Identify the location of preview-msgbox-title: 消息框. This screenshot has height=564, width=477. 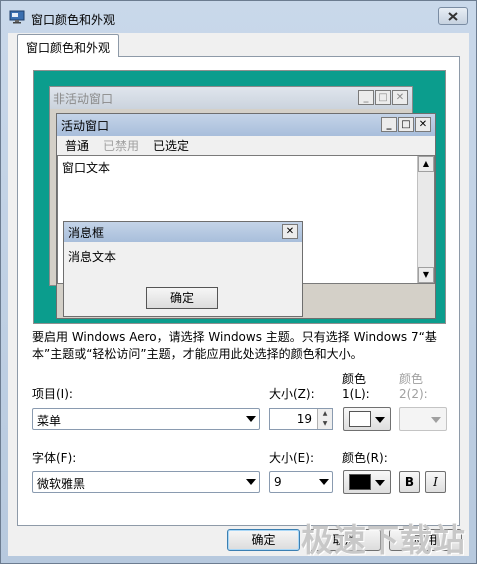
(86, 233).